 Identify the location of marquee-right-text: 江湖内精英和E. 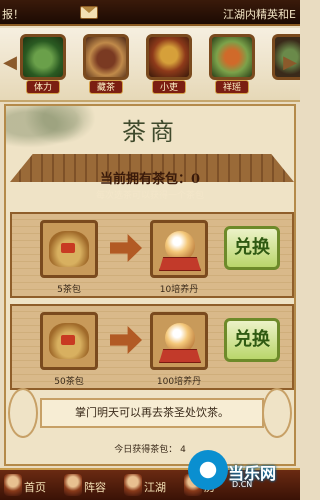
(259, 14).